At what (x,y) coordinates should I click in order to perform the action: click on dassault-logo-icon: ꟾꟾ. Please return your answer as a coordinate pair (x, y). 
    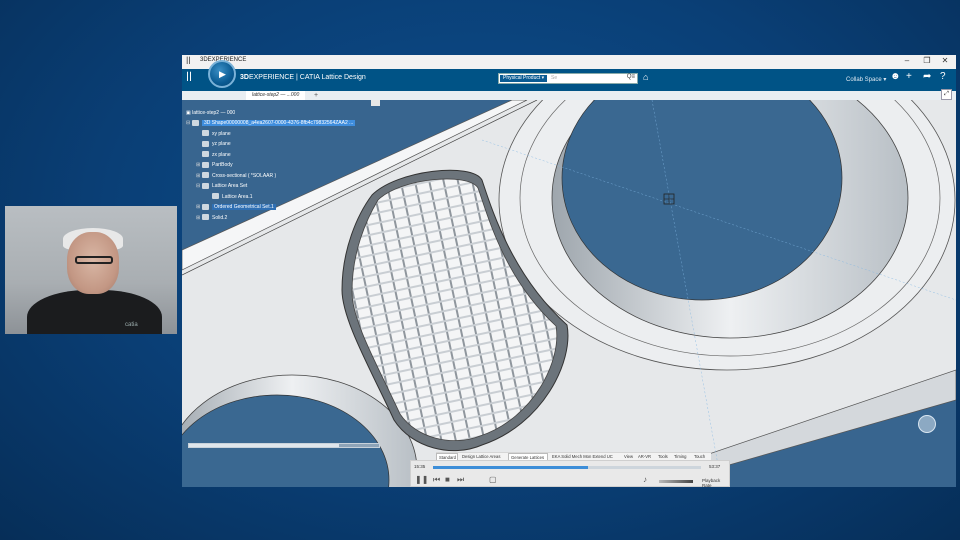
    Looking at the image, I should click on (189, 78).